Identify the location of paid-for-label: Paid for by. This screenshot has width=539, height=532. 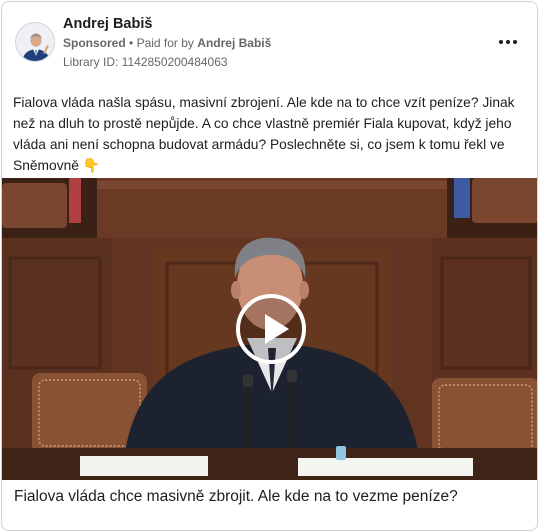
(165, 43).